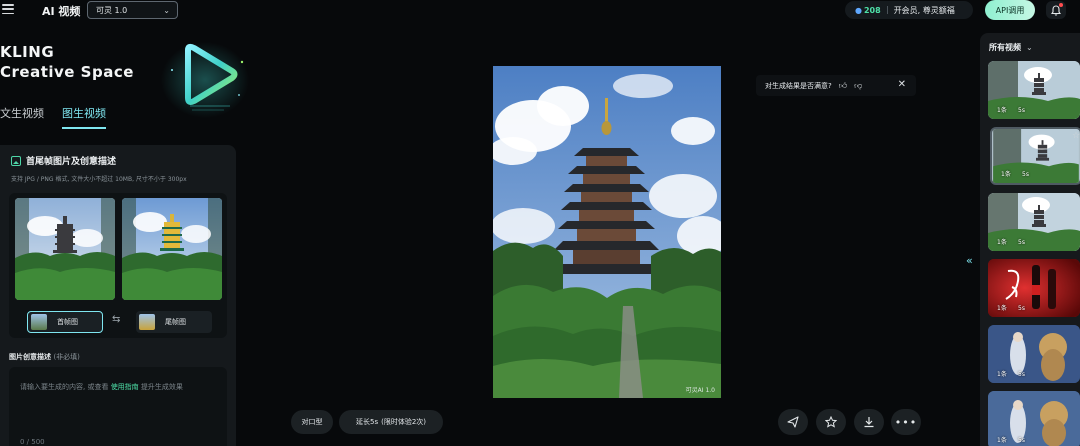 The height and width of the screenshot is (446, 1080). What do you see at coordinates (132, 10) in the screenshot?
I see `model-select: 可灵 1.0 ⌄` at bounding box center [132, 10].